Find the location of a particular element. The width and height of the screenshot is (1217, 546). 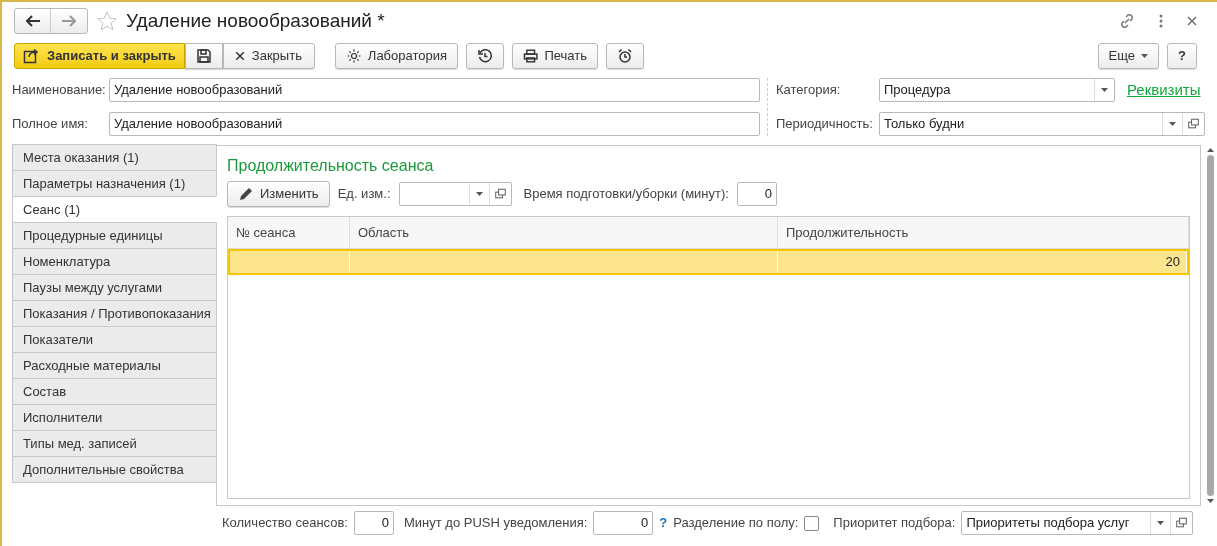

push-minutes-label: Минут до PUSH уведомления: is located at coordinates (495, 523).